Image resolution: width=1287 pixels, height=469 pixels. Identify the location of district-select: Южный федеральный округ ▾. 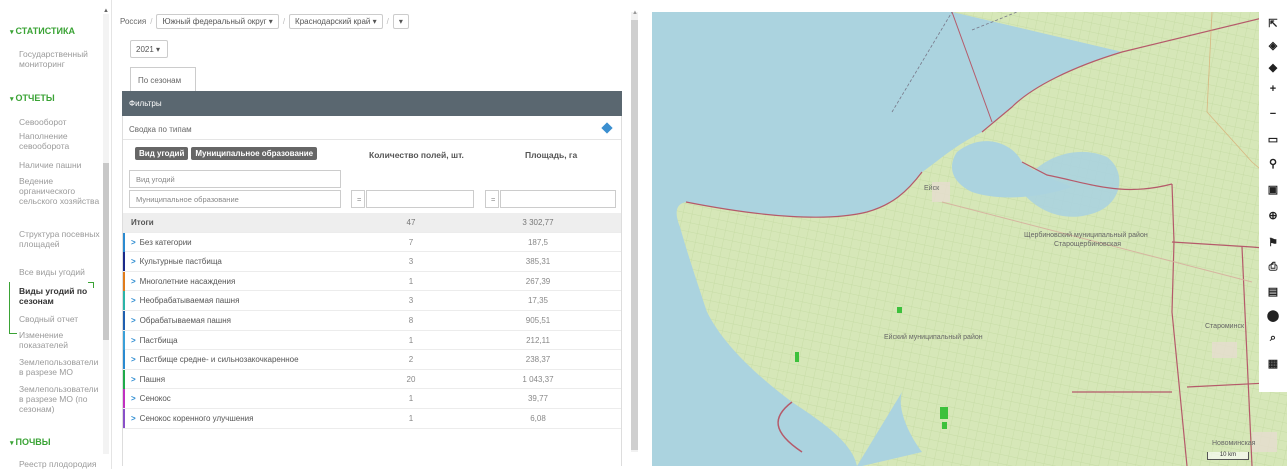
(217, 21).